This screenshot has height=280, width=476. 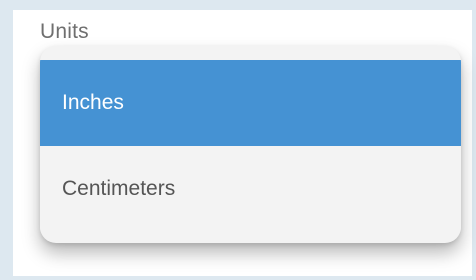 What do you see at coordinates (64, 31) in the screenshot?
I see `units-label: Units` at bounding box center [64, 31].